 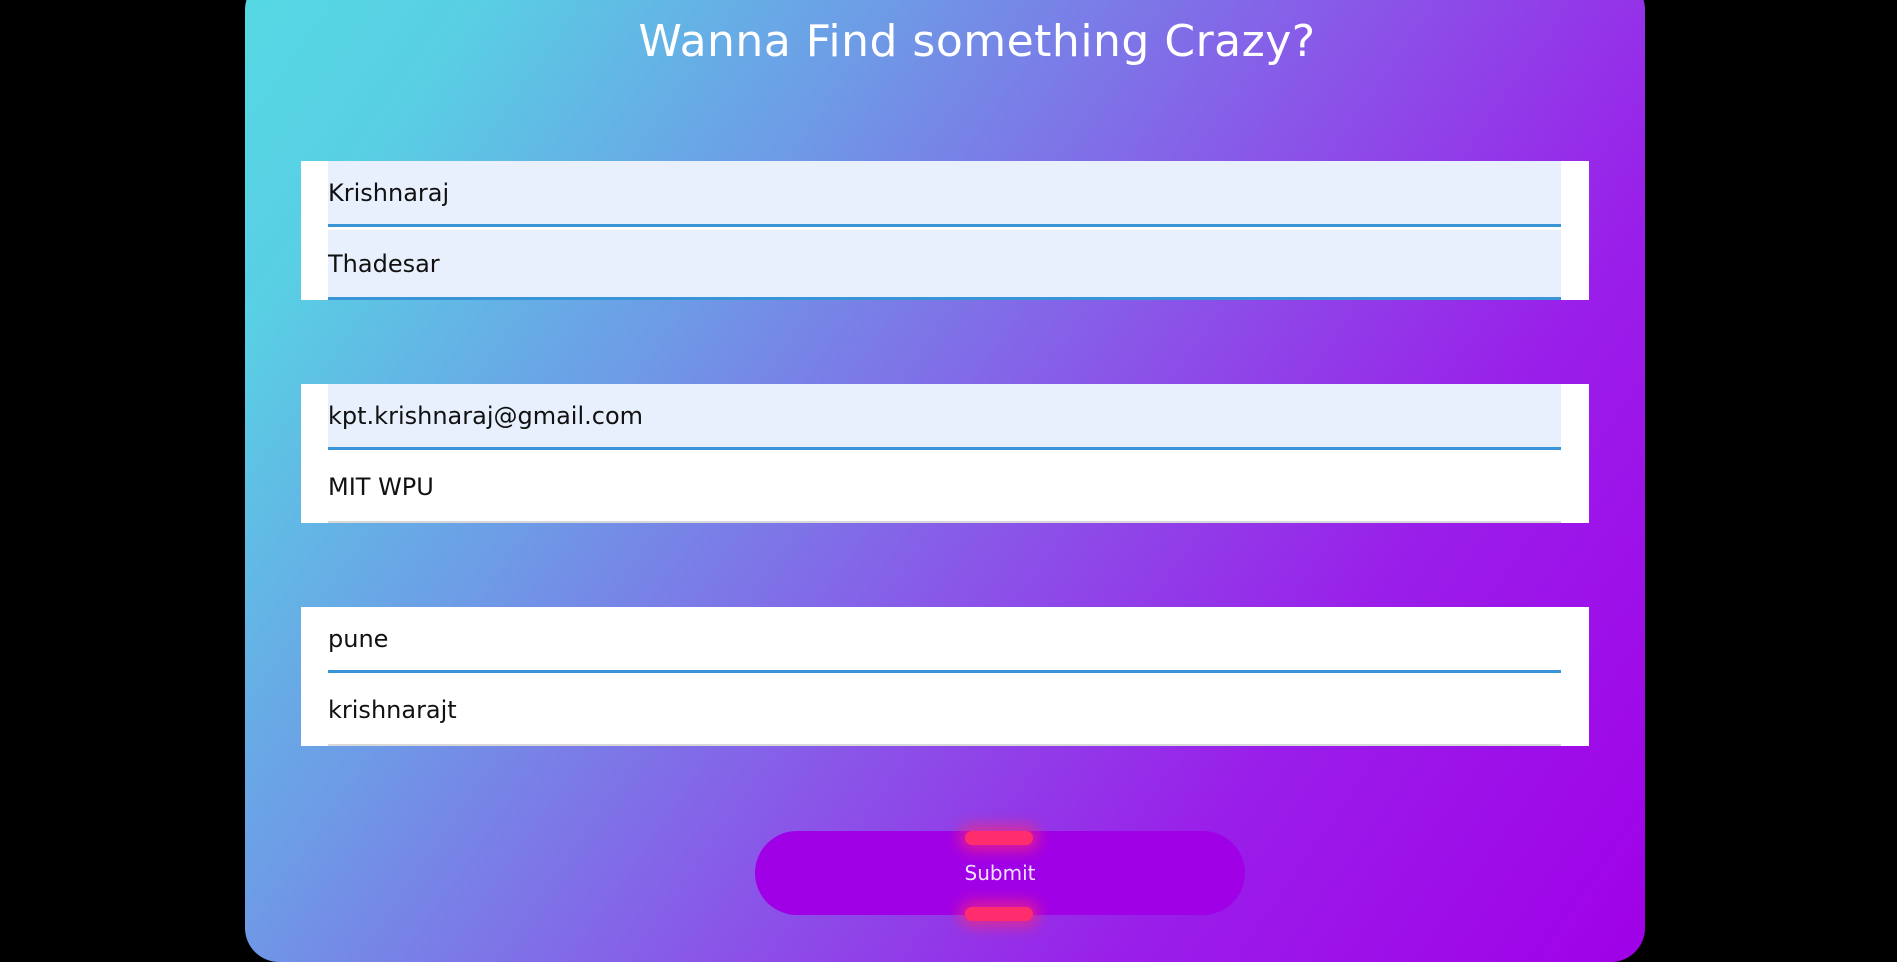 What do you see at coordinates (944, 417) in the screenshot?
I see `email-input: kpt.krishnaraj@gmail.com` at bounding box center [944, 417].